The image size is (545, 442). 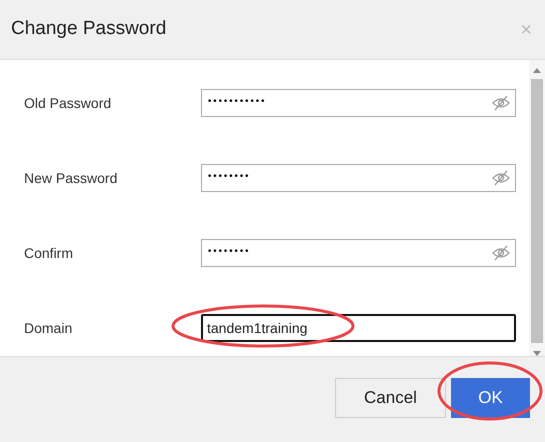 What do you see at coordinates (70, 178) in the screenshot?
I see `field-label: New Password` at bounding box center [70, 178].